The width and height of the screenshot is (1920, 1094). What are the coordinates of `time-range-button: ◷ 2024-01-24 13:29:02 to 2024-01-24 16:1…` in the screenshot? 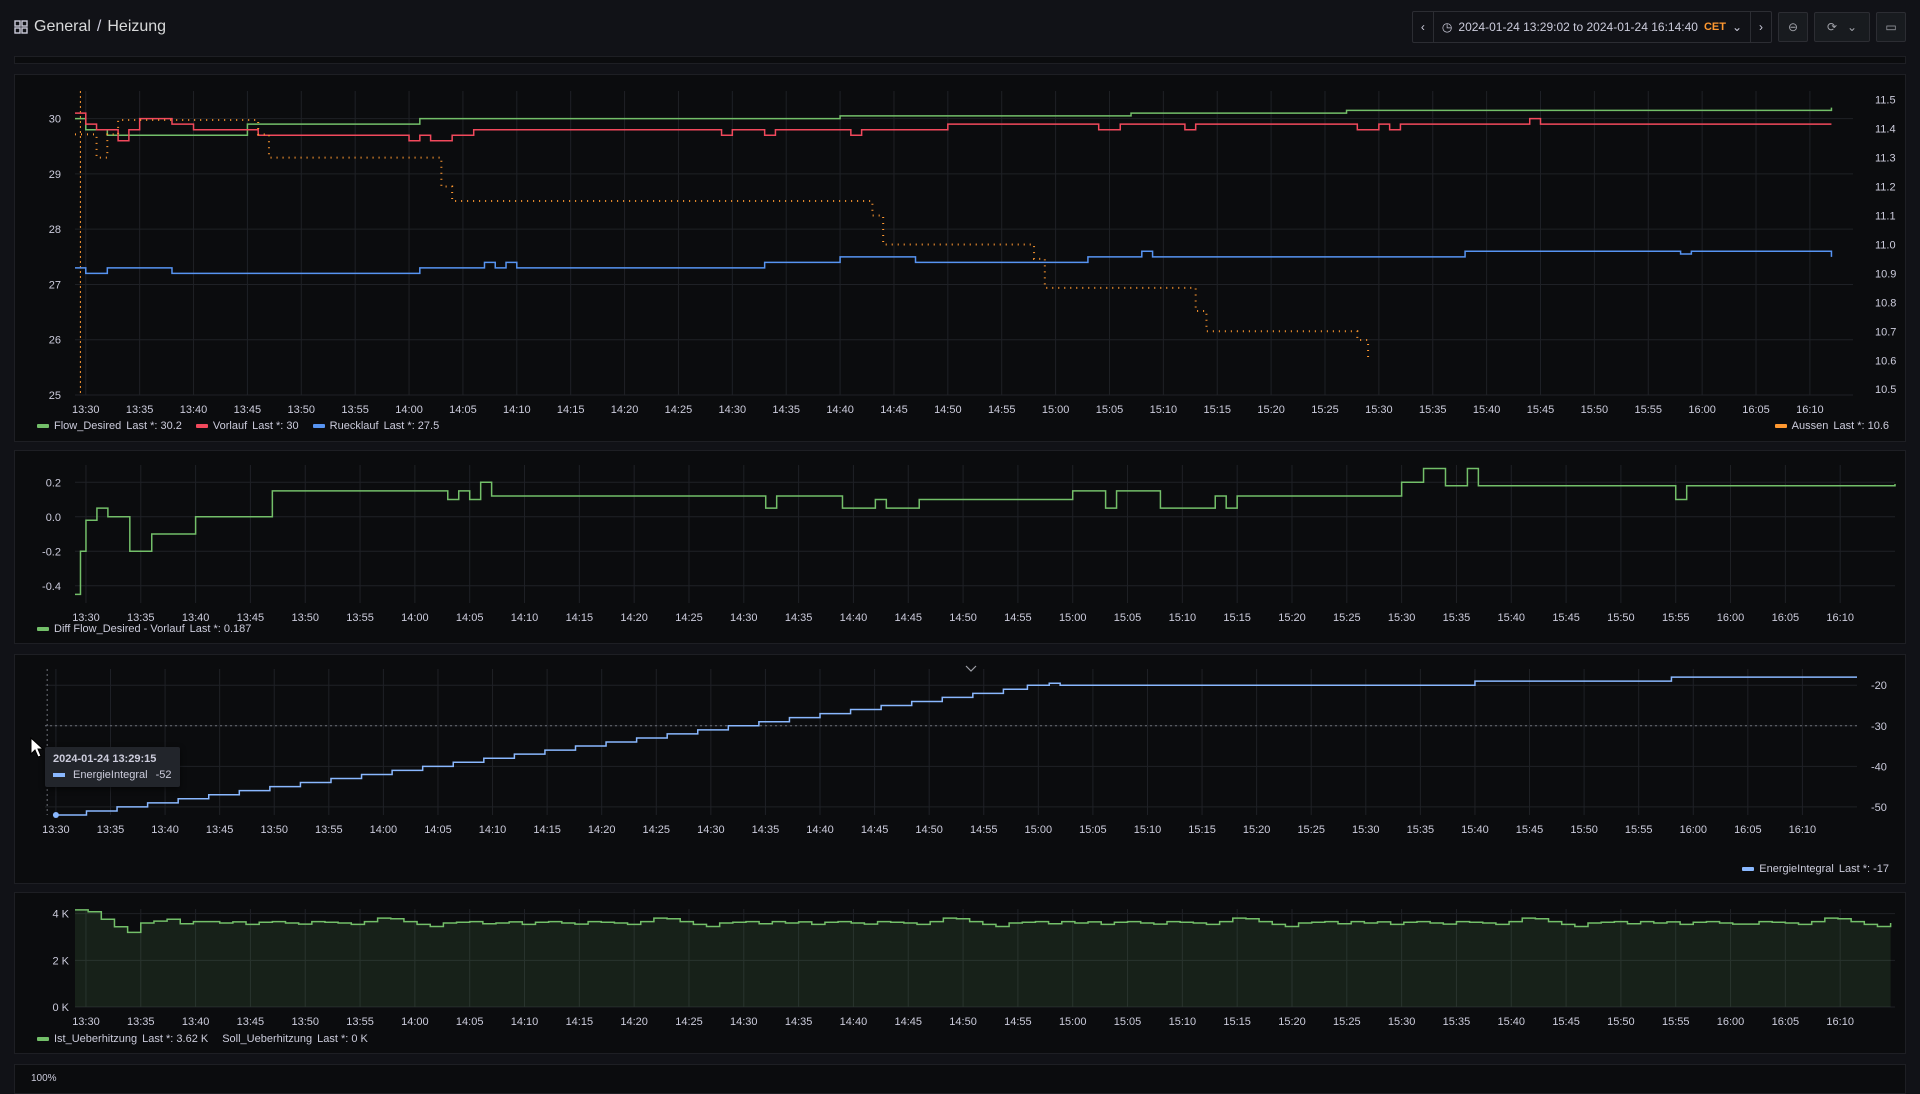 It's located at (1592, 27).